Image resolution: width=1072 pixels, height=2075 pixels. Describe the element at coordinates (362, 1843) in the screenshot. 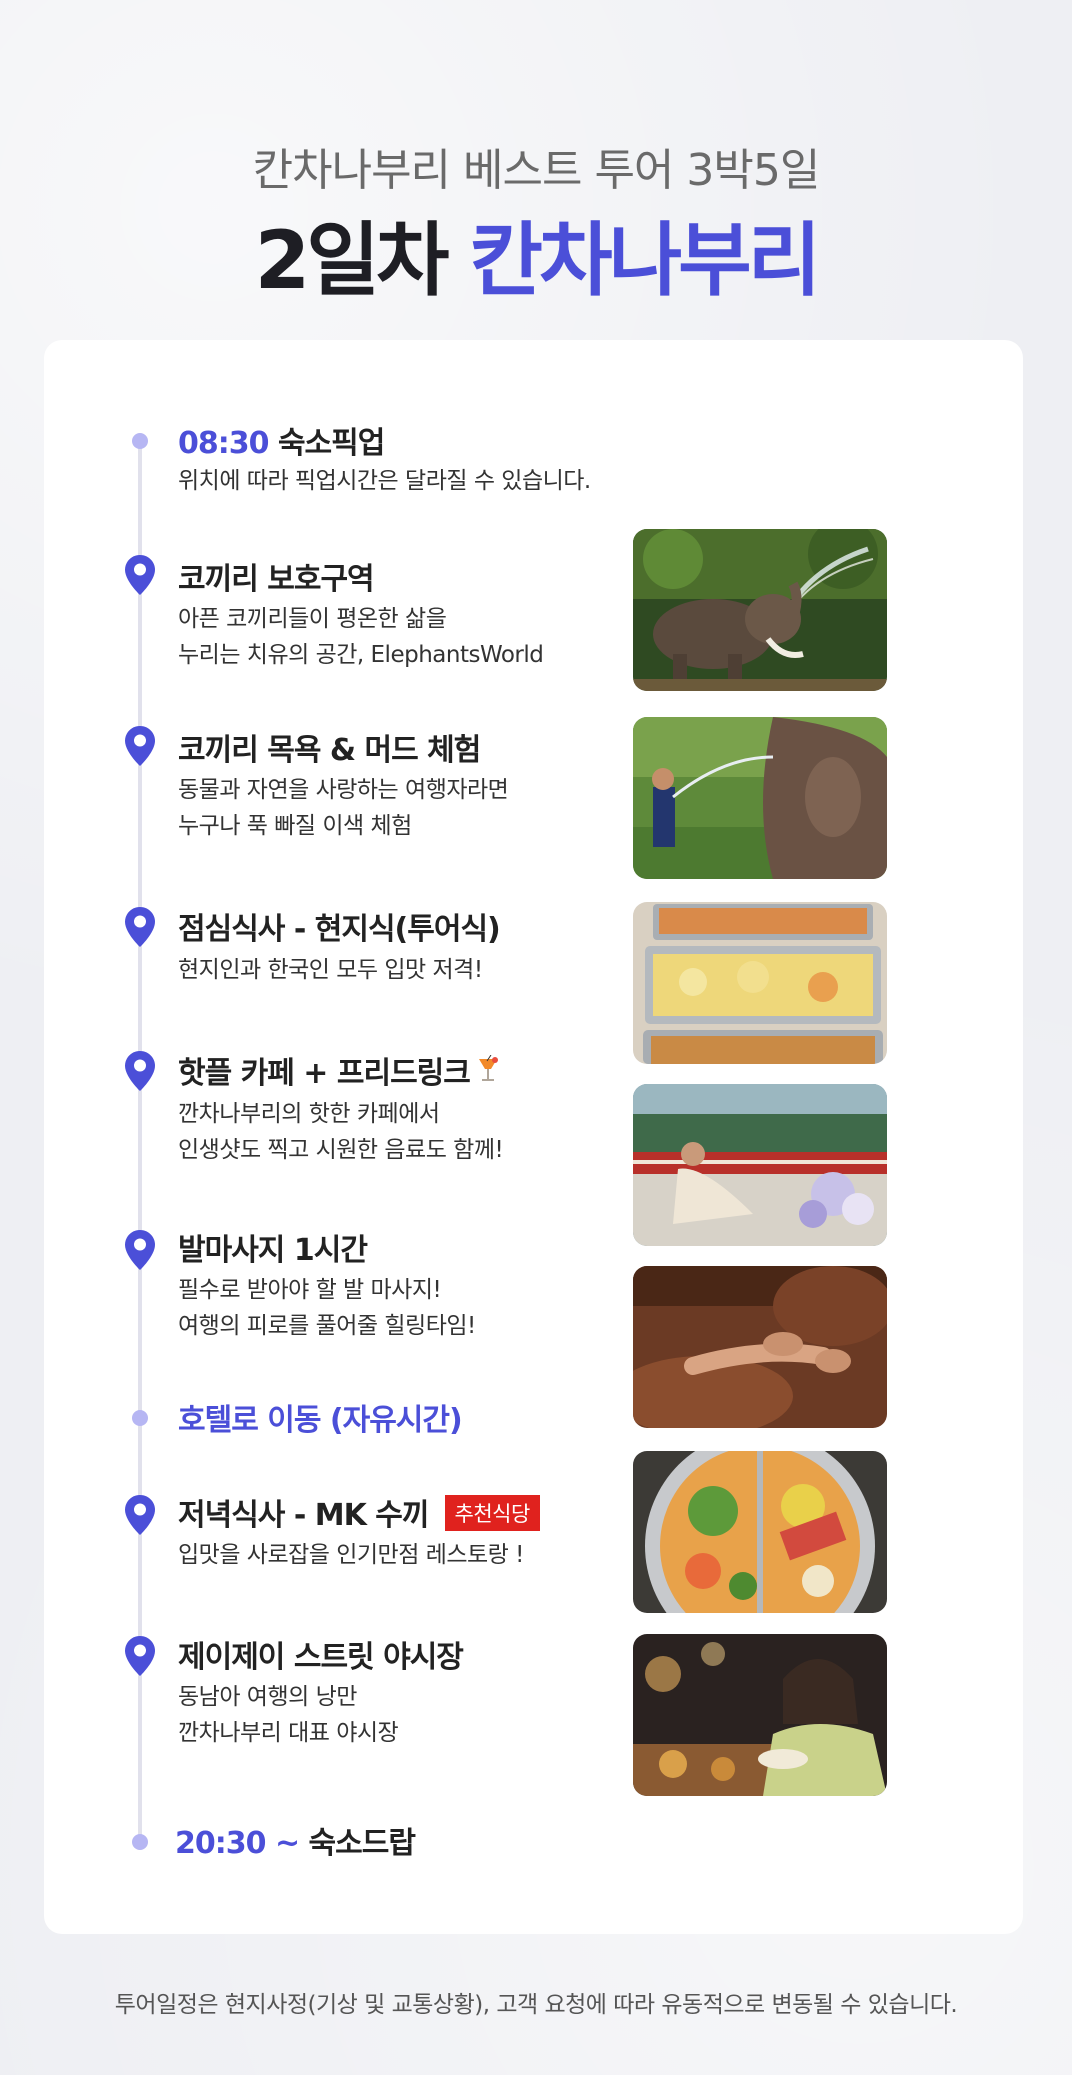

I see `dropoff-title: 숙소드랍` at that location.